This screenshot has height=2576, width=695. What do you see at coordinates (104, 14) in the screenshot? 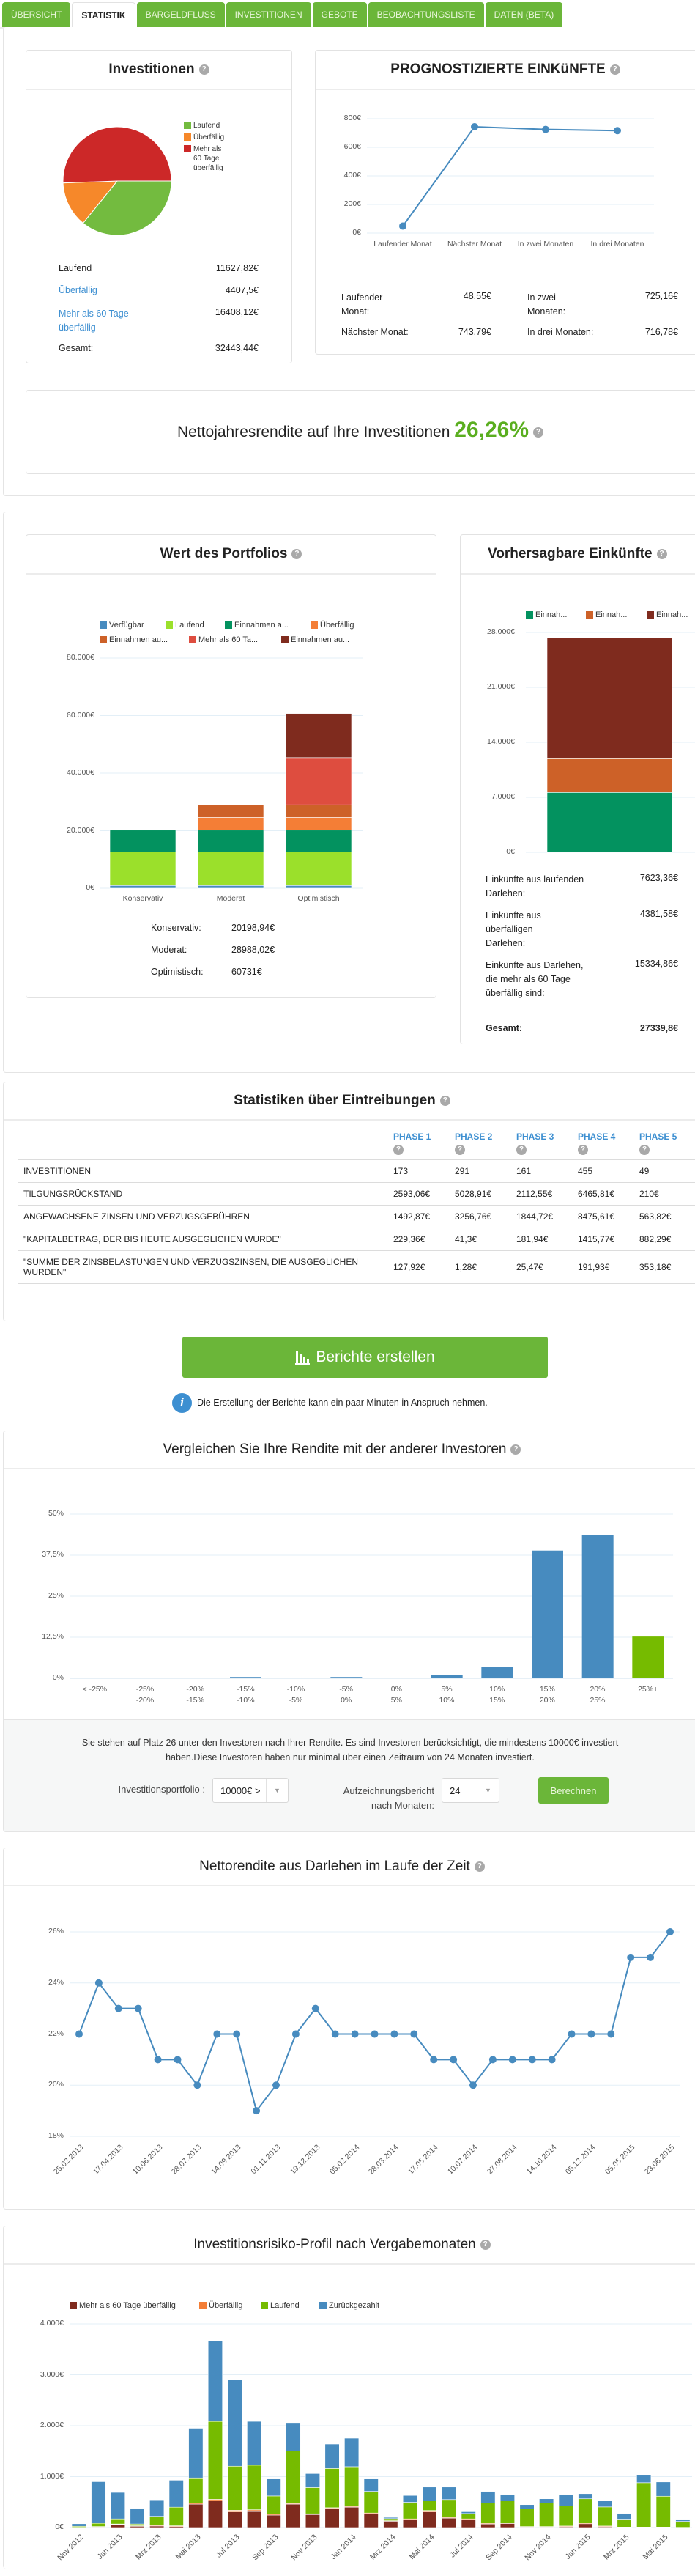
I see `tab-statistik: STATISTIK` at bounding box center [104, 14].